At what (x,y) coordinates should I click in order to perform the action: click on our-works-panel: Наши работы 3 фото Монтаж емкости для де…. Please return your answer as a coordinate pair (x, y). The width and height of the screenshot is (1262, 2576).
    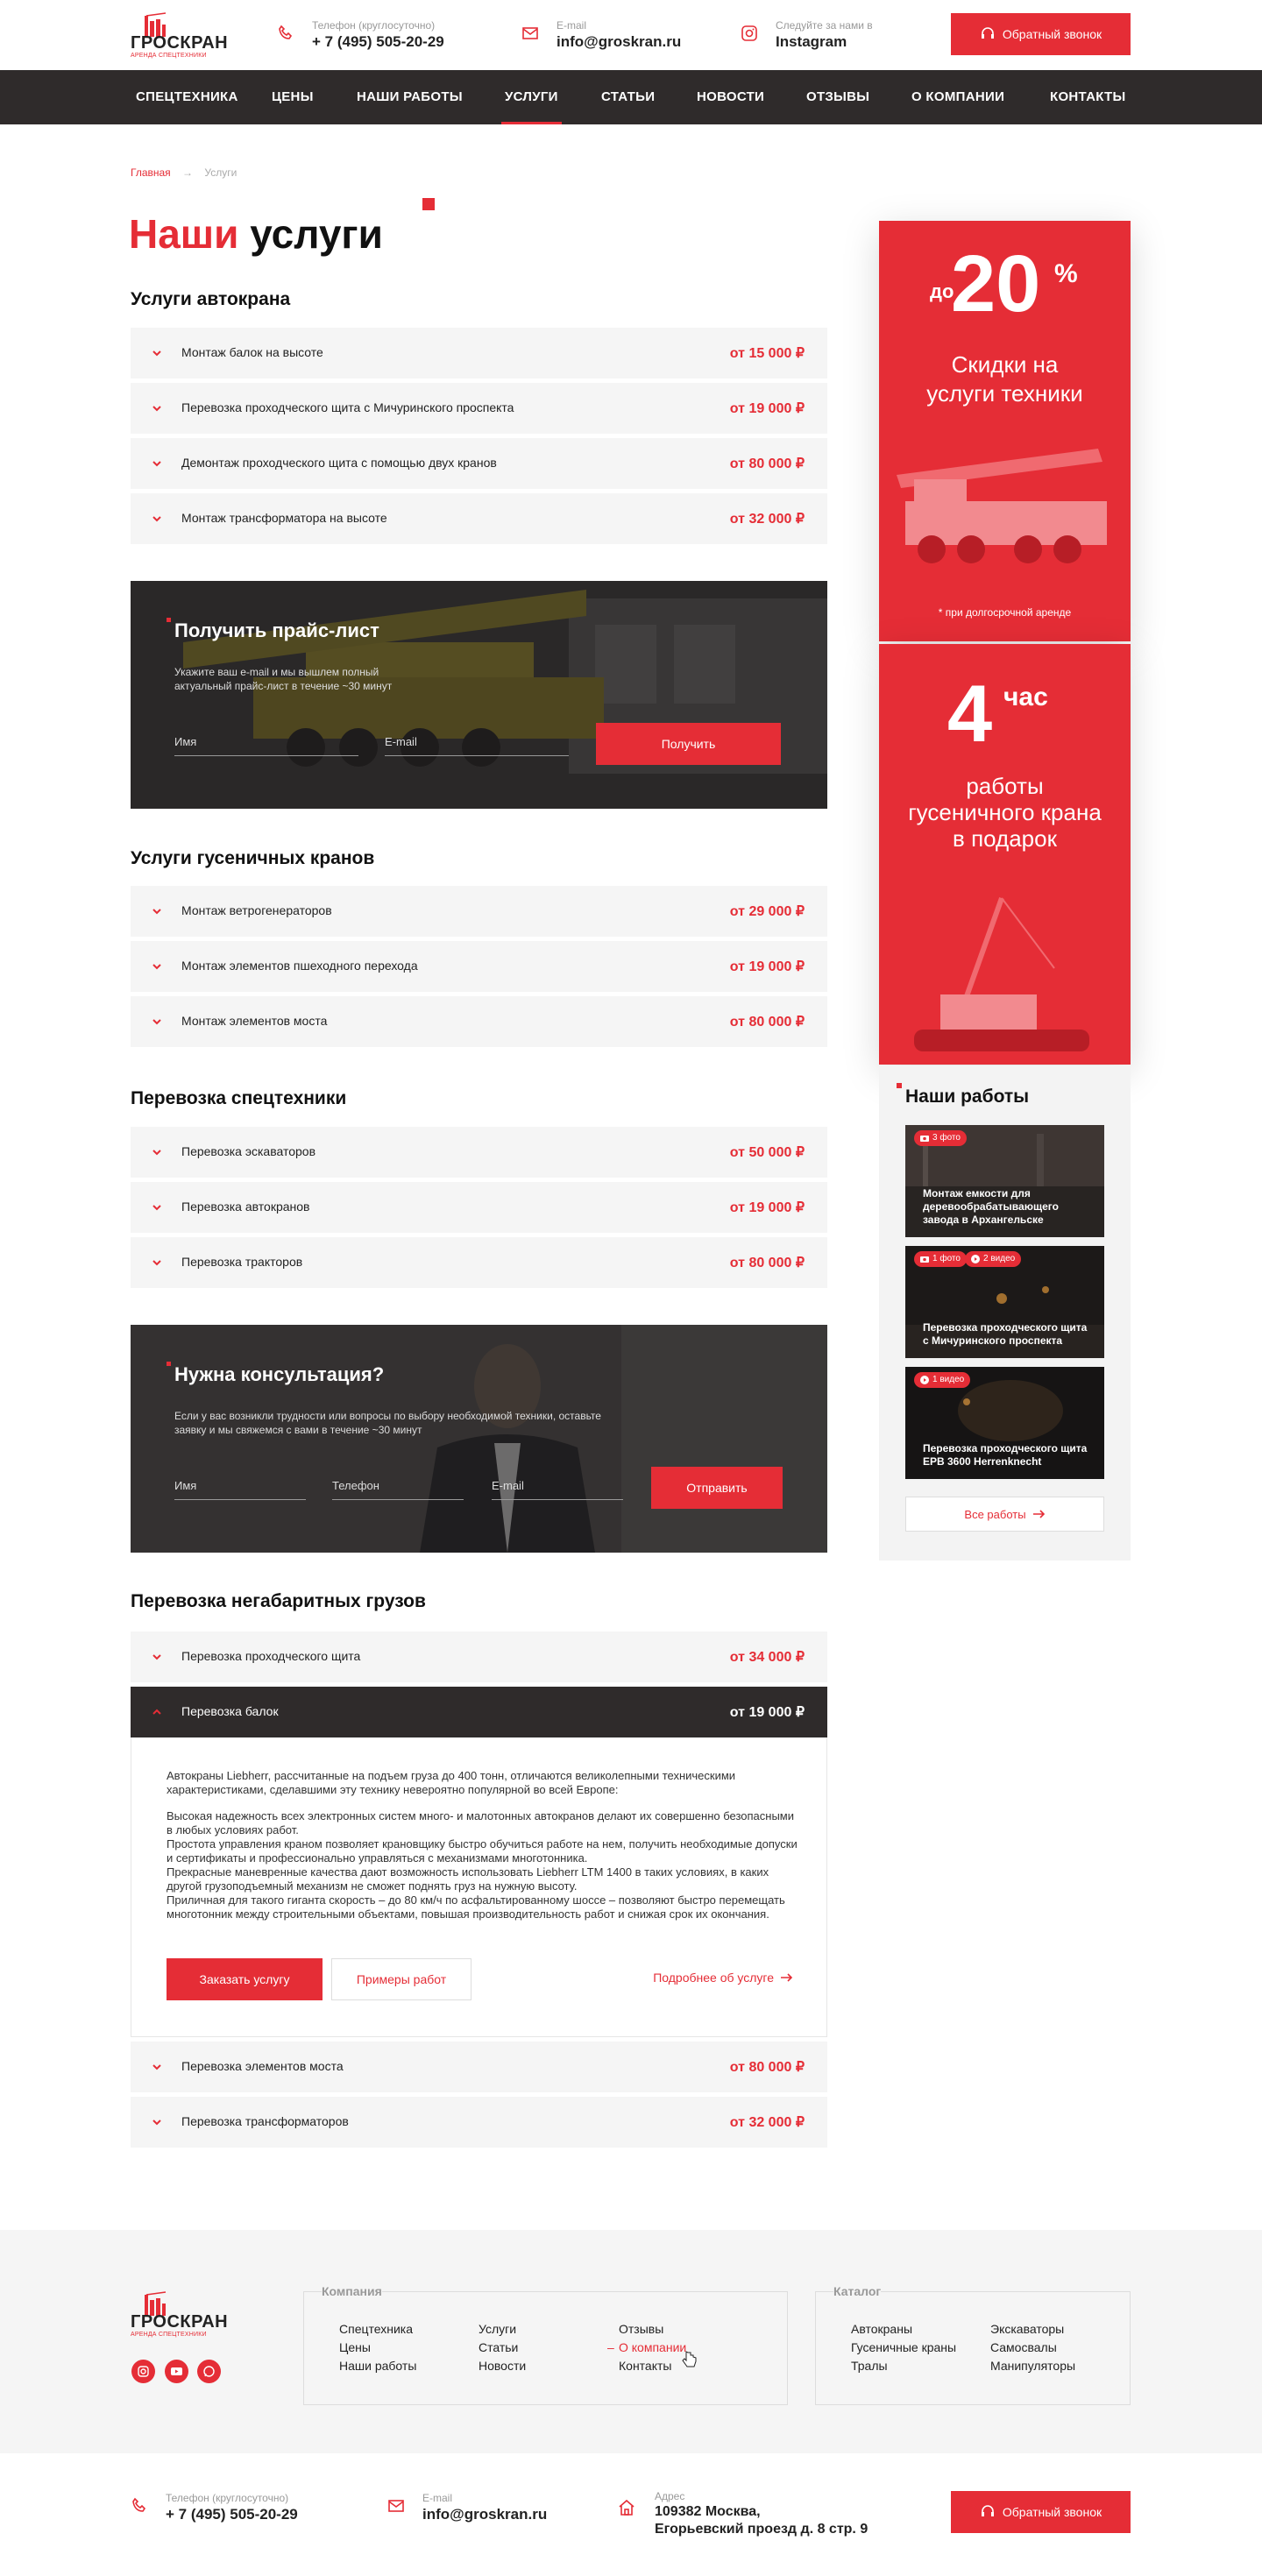
    Looking at the image, I should click on (1005, 1312).